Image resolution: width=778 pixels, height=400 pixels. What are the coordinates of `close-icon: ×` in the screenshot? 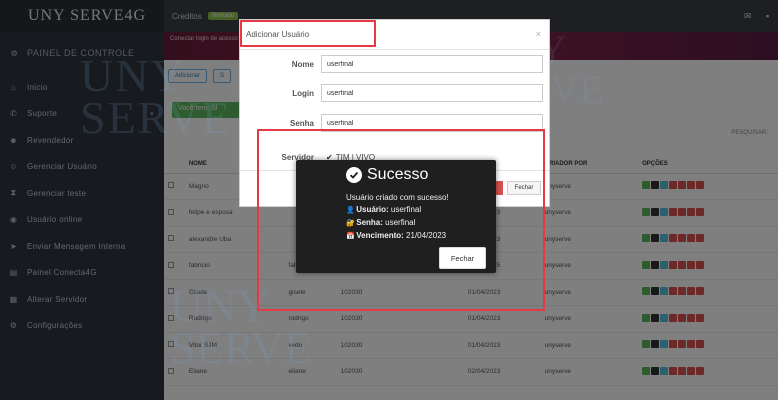 It's located at (538, 34).